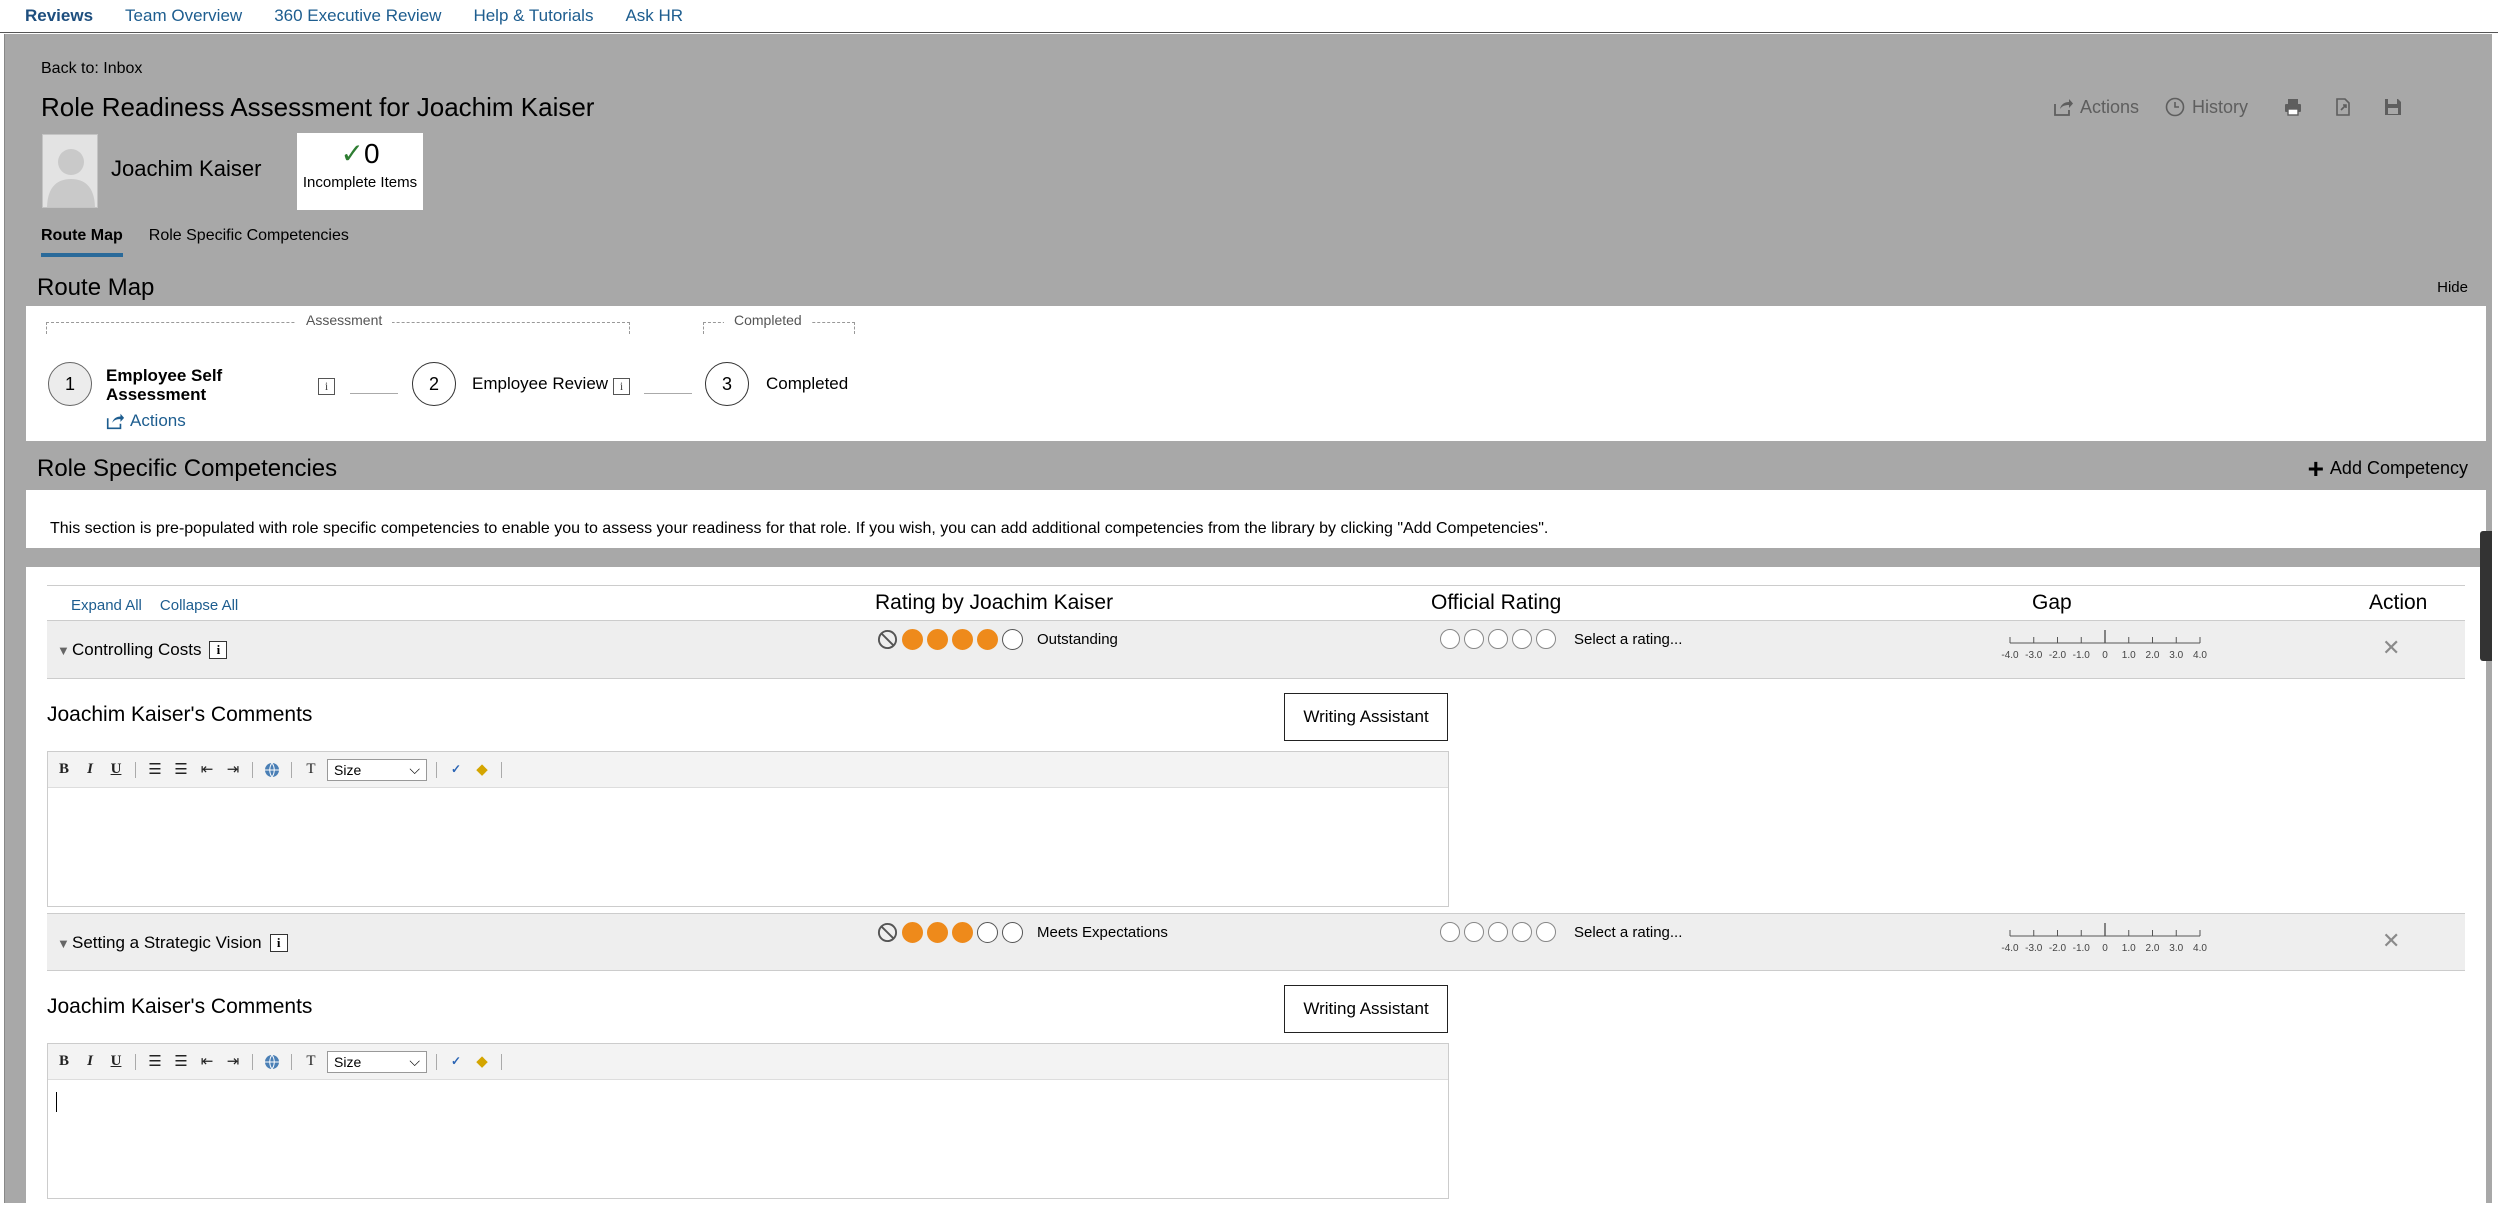 The height and width of the screenshot is (1205, 2498). What do you see at coordinates (2388, 468) in the screenshot?
I see `add-competency-button: + Add Competency` at bounding box center [2388, 468].